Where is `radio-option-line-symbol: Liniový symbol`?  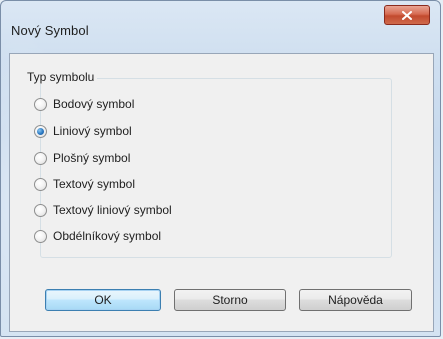
radio-option-line-symbol: Liniový symbol is located at coordinates (83, 131).